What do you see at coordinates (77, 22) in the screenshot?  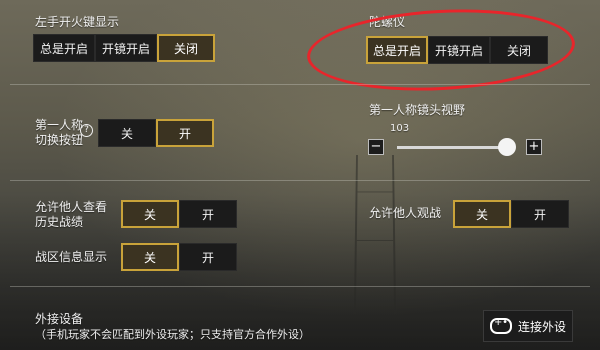 I see `left-fire-label: 左手开火键显示` at bounding box center [77, 22].